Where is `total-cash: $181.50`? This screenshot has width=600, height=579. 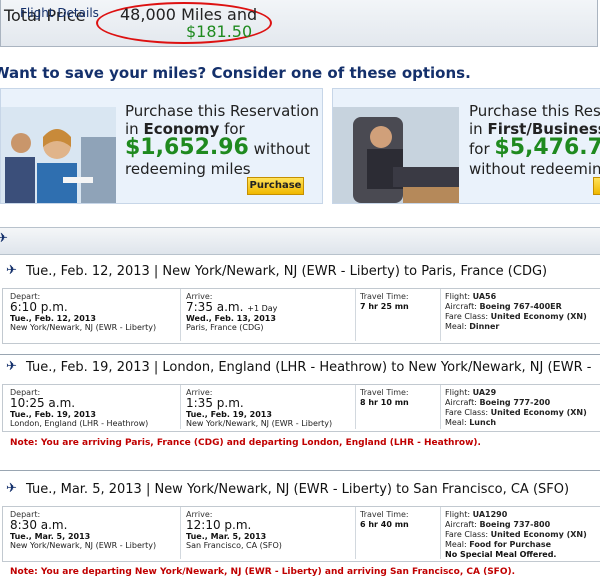 total-cash: $181.50 is located at coordinates (219, 31).